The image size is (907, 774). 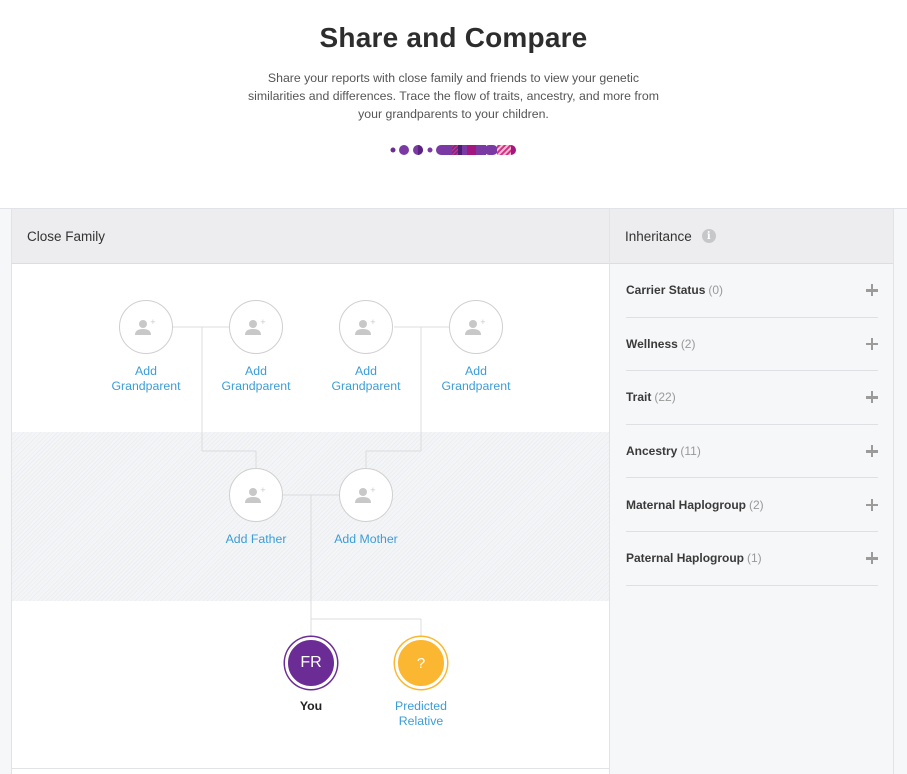 I want to click on you-avatar: FR, so click(x=311, y=663).